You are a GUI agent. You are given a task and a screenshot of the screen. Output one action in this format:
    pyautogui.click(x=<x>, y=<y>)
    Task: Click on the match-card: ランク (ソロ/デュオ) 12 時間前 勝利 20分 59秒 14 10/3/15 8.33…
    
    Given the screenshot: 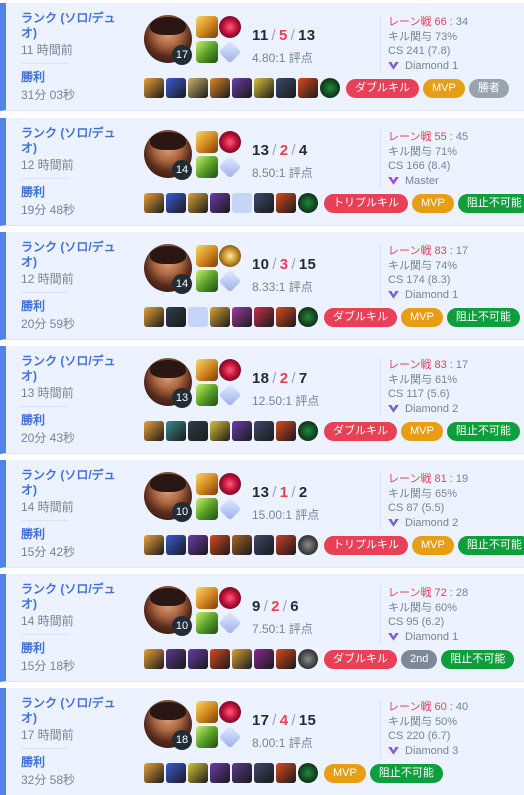 What is the action you would take?
    pyautogui.click(x=262, y=286)
    